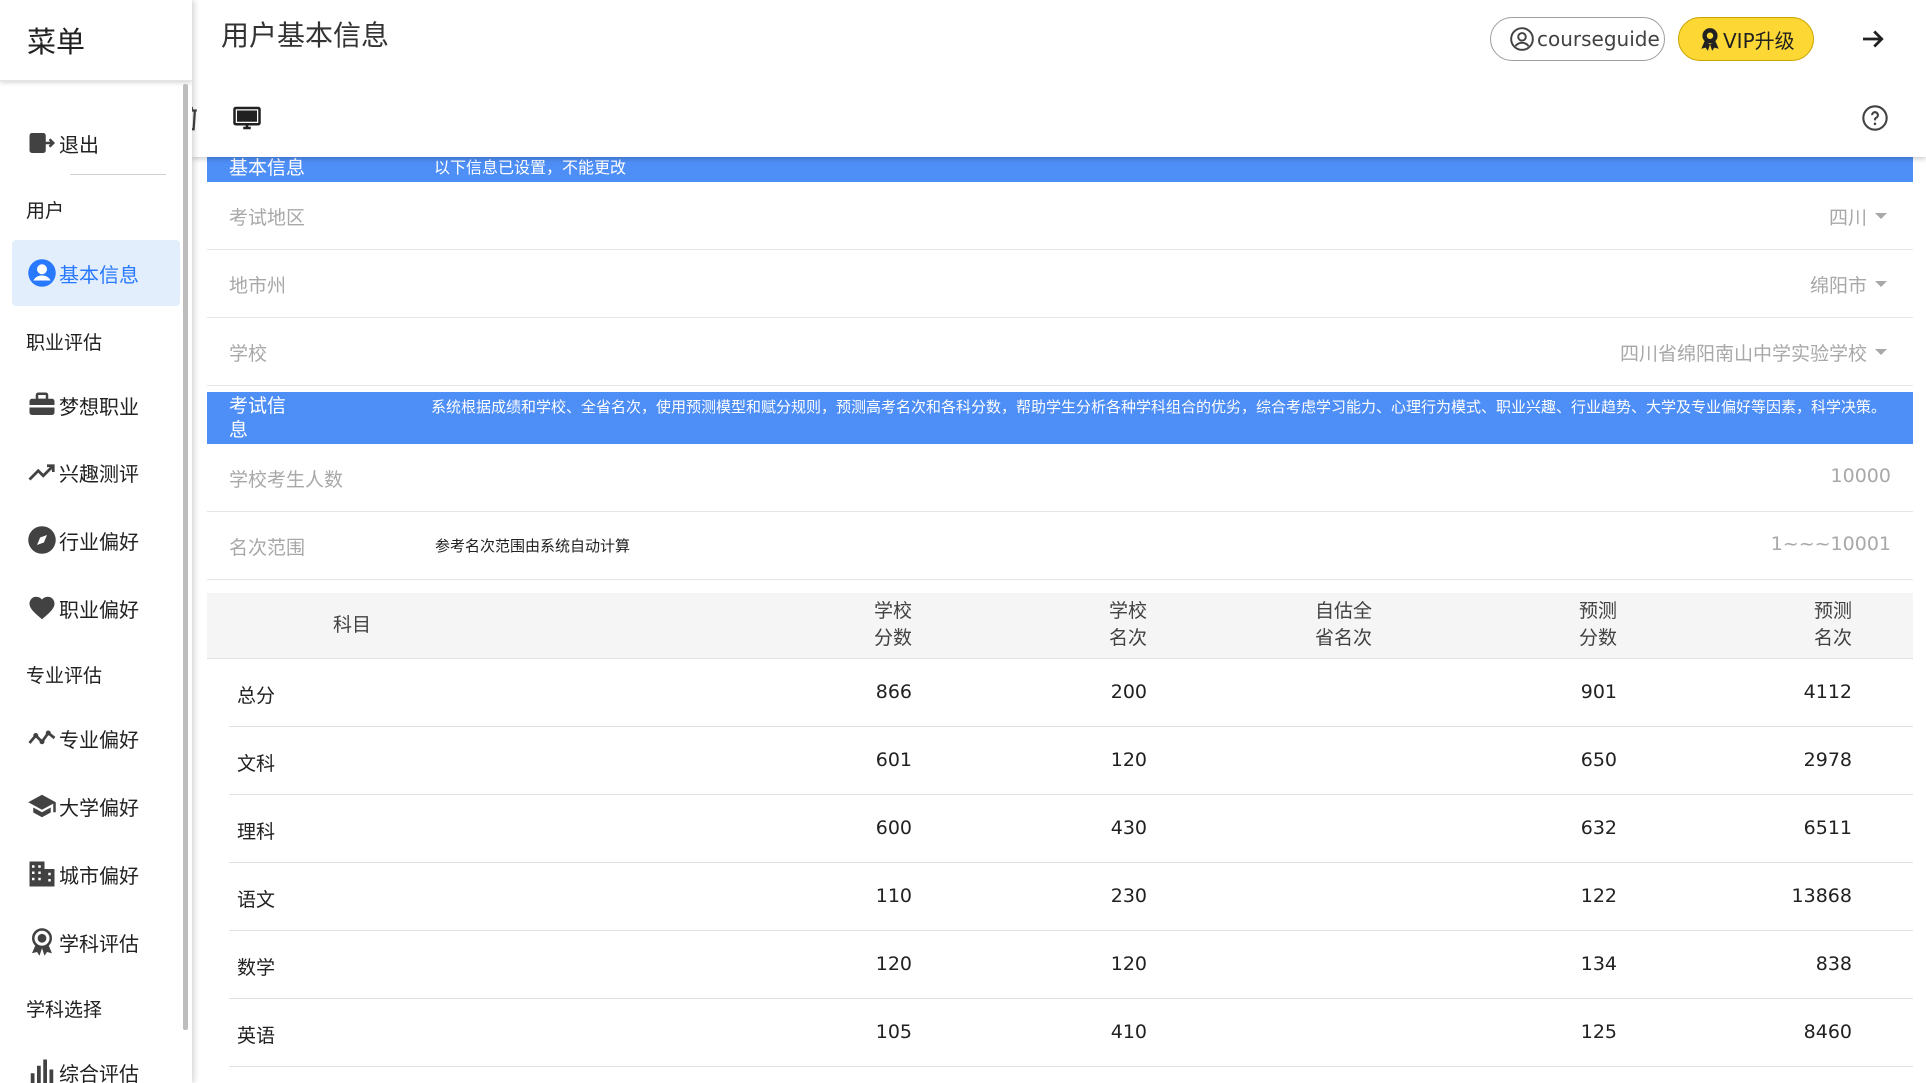 This screenshot has height=1083, width=1926. Describe the element at coordinates (42, 738) in the screenshot. I see `timeline-icon` at that location.